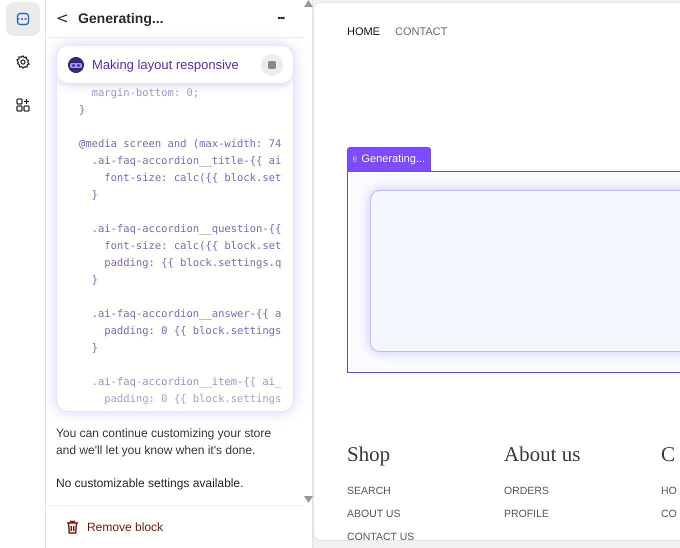  I want to click on footer-link: PROFILE, so click(582, 514).